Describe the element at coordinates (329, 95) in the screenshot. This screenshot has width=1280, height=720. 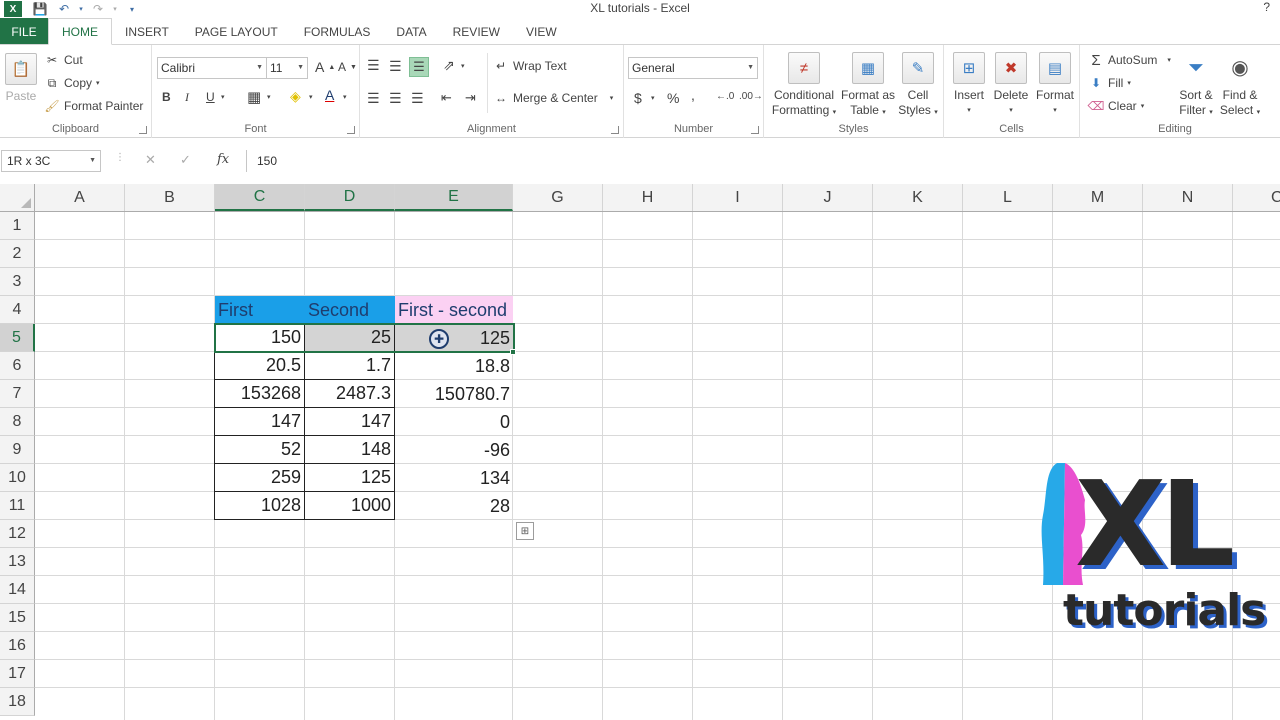
I see `font-color-icon: A` at that location.